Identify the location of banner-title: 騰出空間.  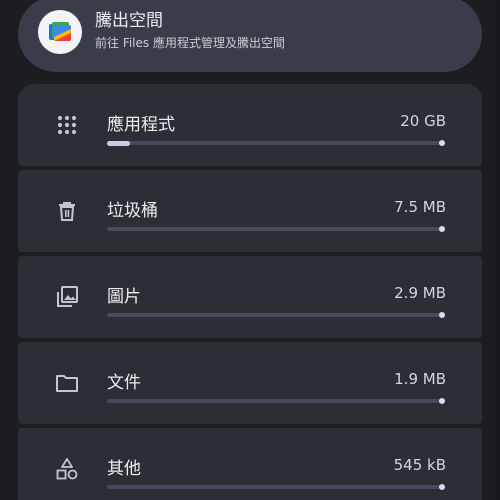
(129, 21).